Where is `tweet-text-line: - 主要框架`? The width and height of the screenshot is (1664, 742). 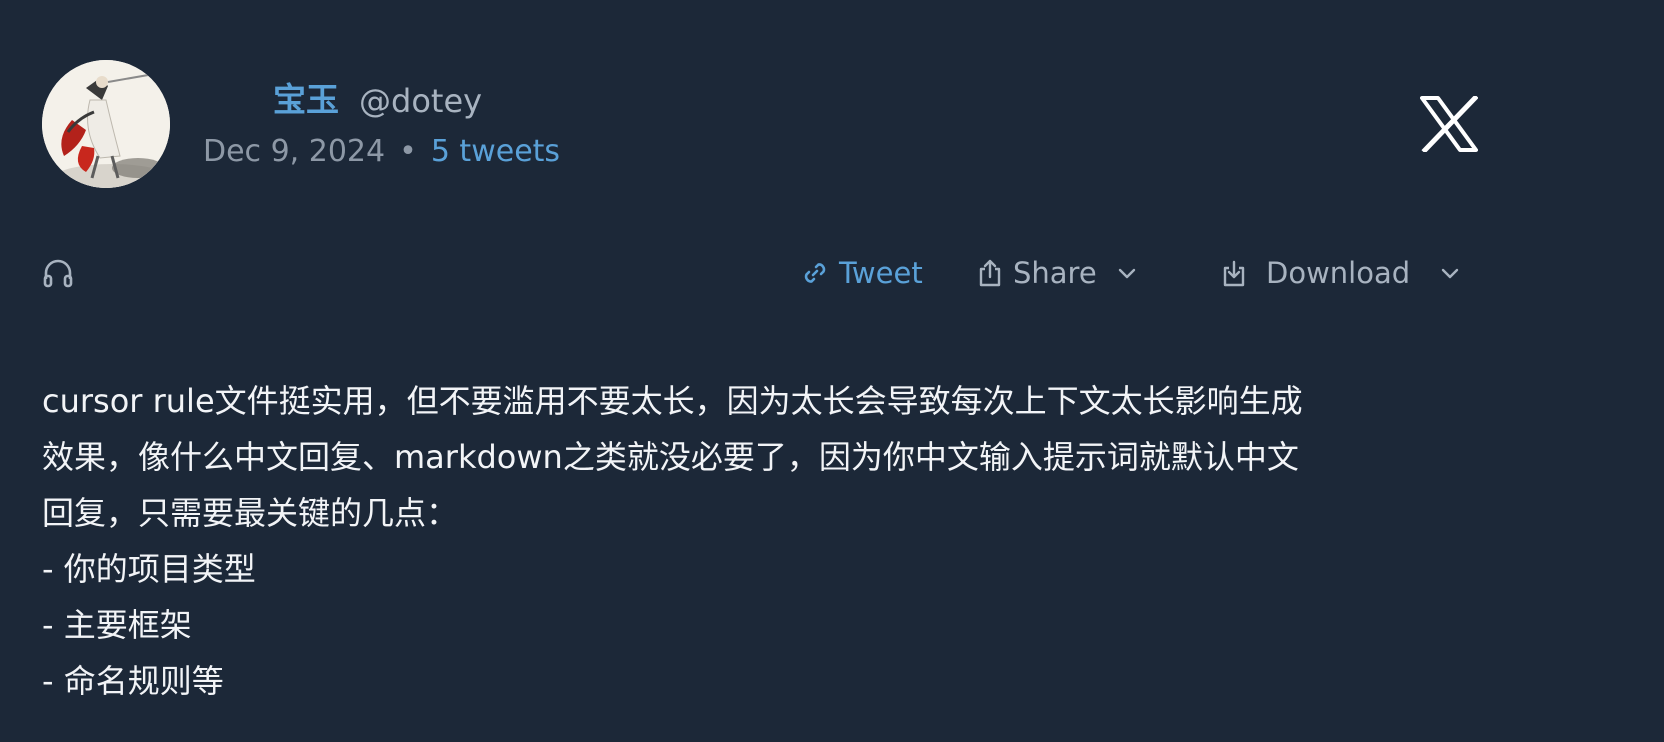 tweet-text-line: - 主要框架 is located at coordinates (117, 625).